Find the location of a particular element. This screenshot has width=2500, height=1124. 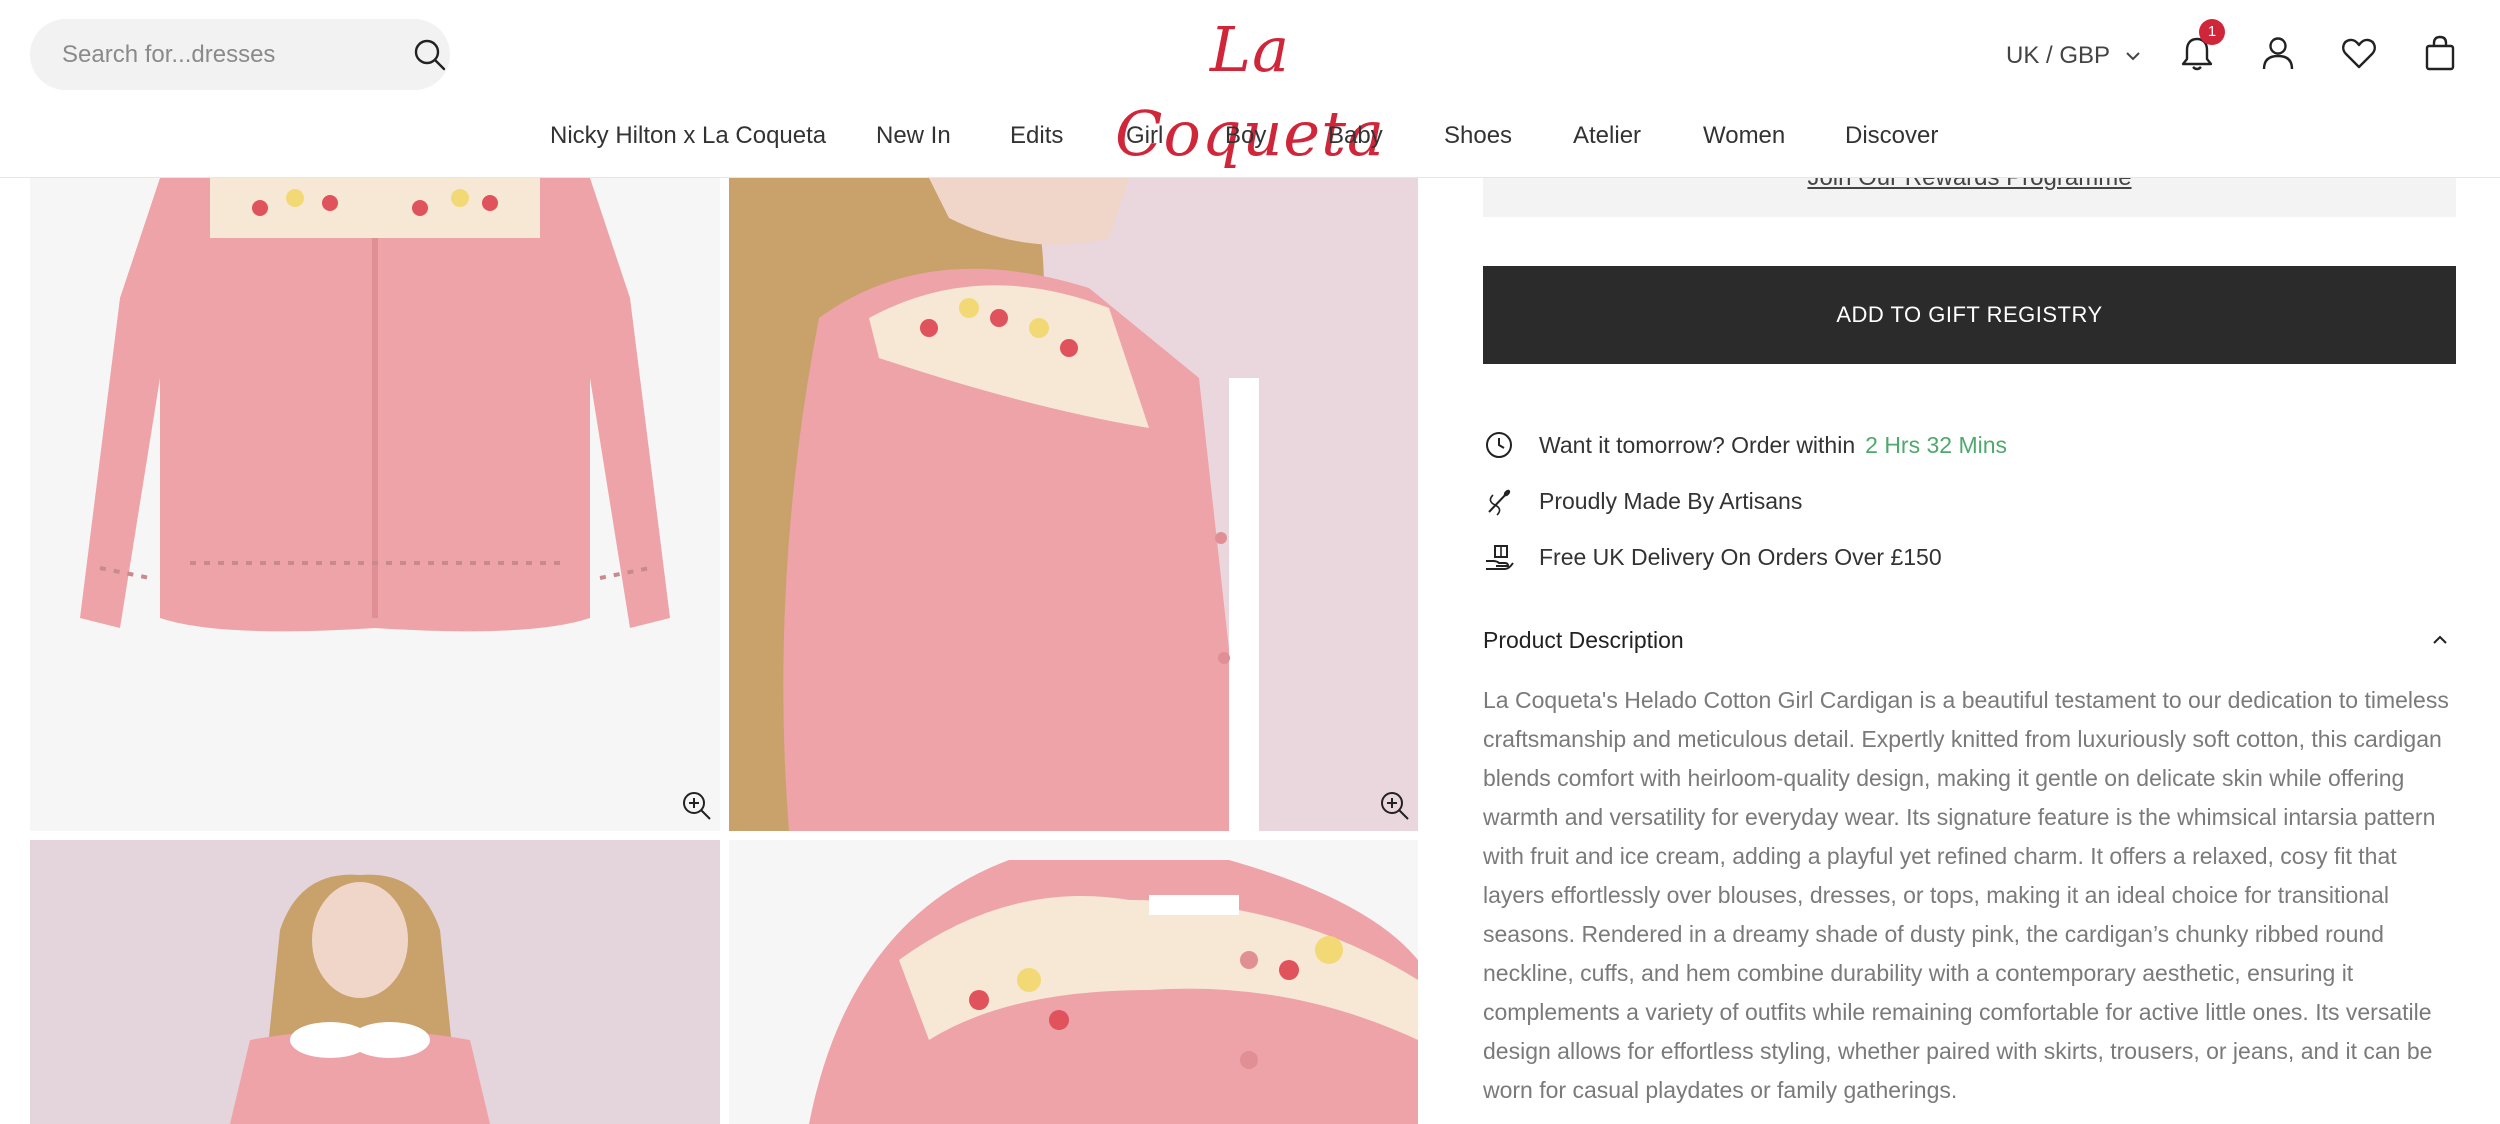

nav-item-nicky-hilton: Nicky Hilton x La Coqueta is located at coordinates (688, 136).